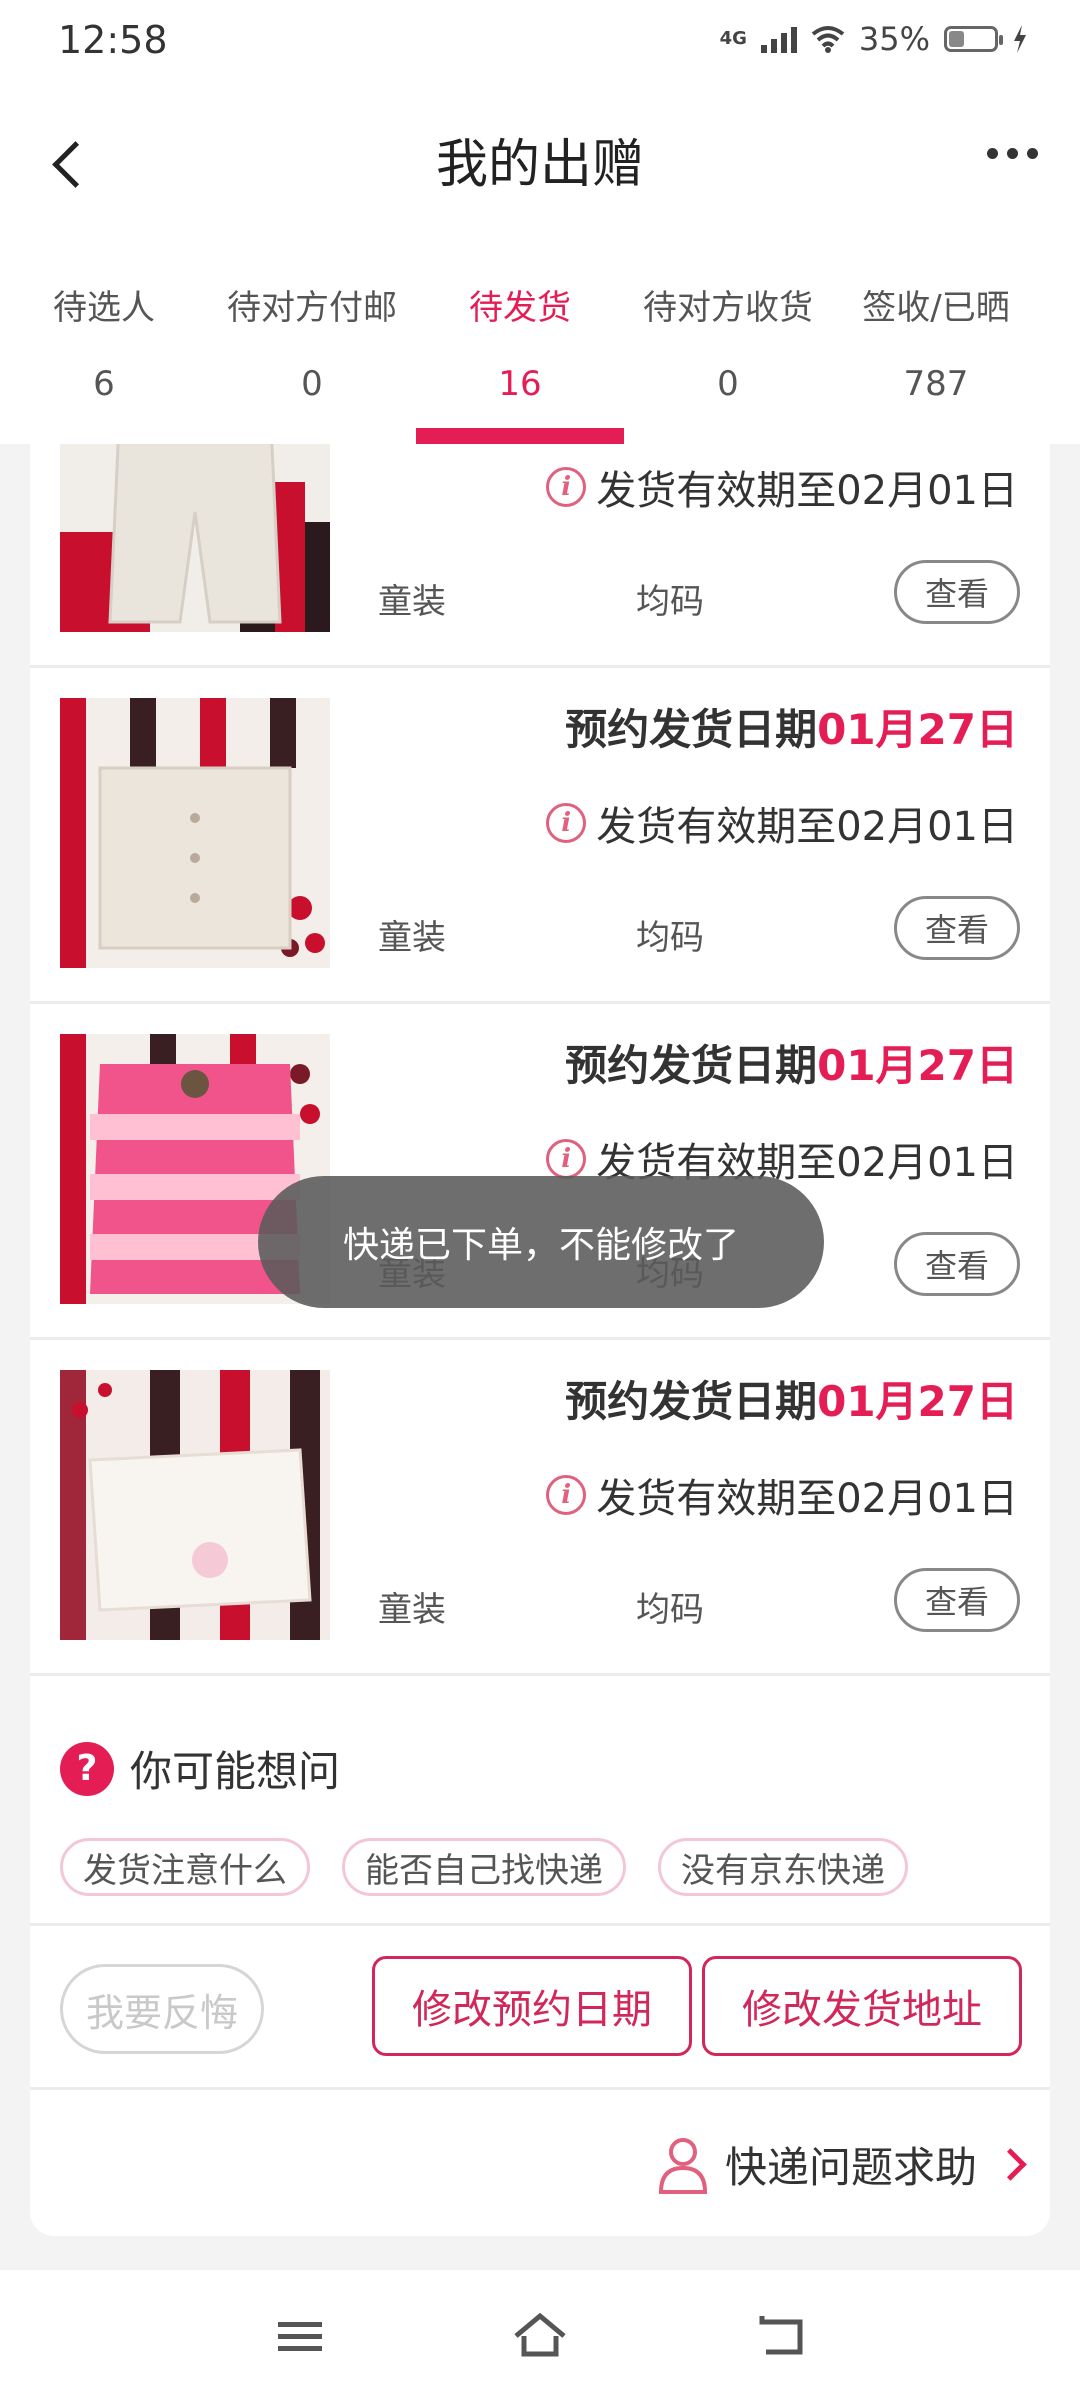  I want to click on home-icon, so click(540, 2335).